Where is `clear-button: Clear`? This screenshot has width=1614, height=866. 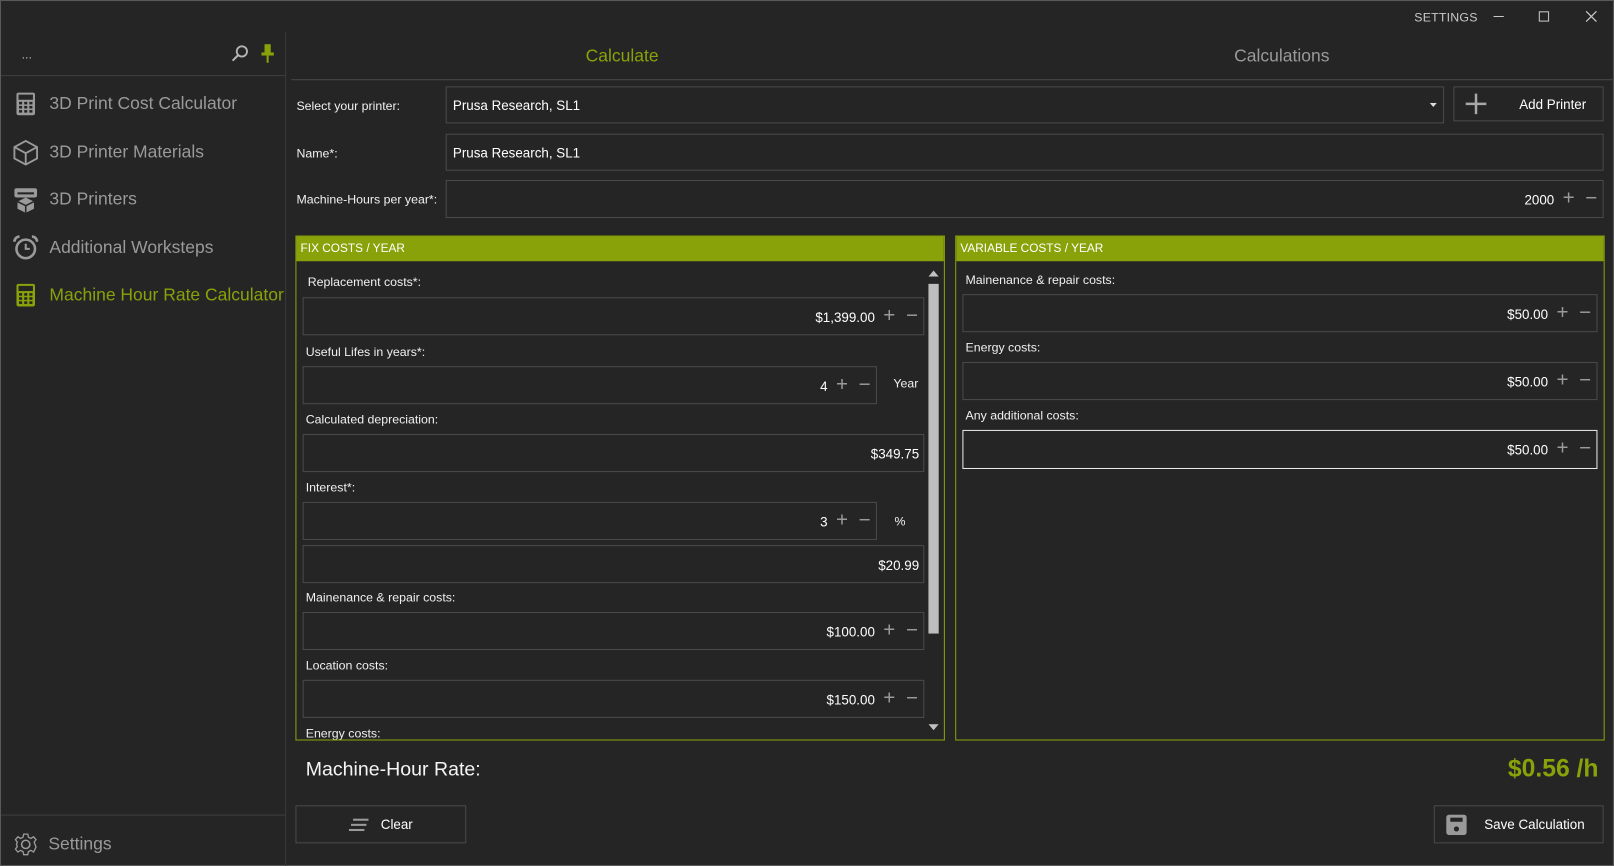
clear-button: Clear is located at coordinates (381, 824).